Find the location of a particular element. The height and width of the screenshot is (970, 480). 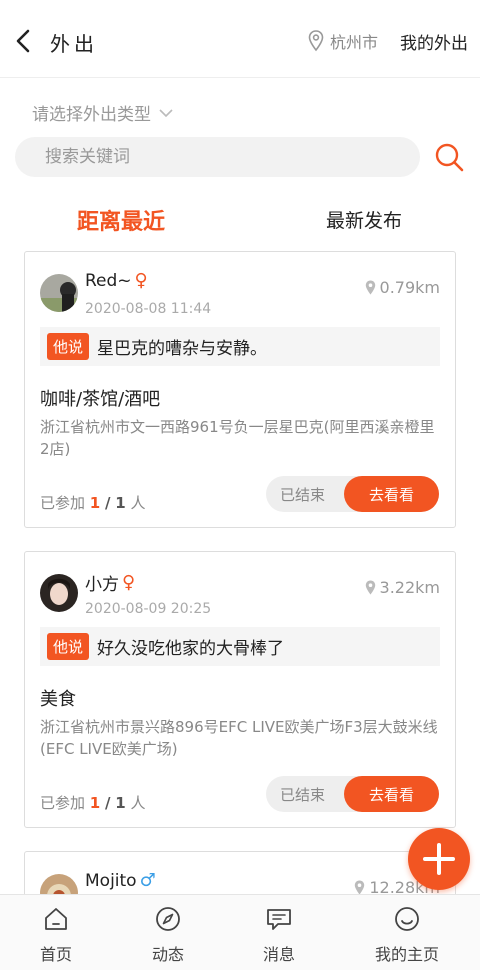

nav-profile: 我的主页 is located at coordinates (407, 932).